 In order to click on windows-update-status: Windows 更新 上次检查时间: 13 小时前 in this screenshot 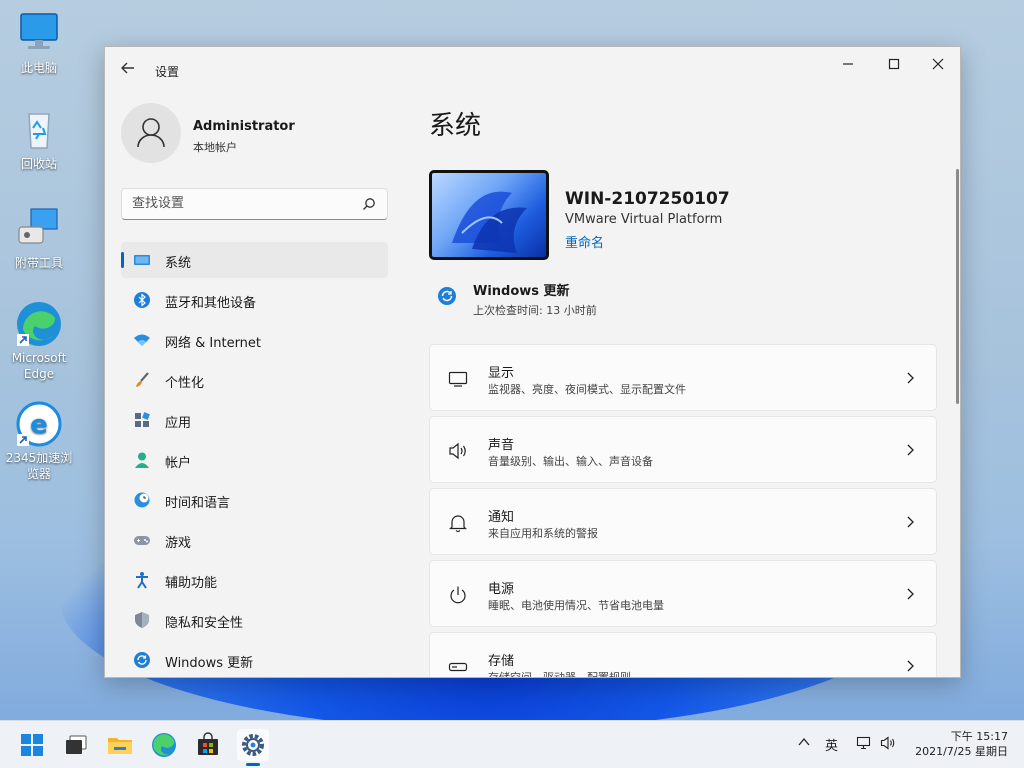, I will do `click(669, 298)`.